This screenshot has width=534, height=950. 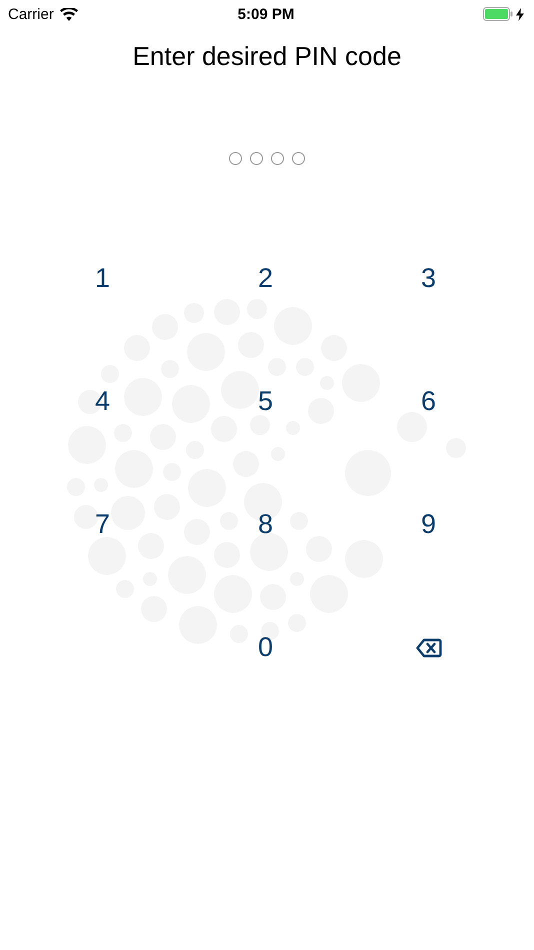 I want to click on digit-key: 2, so click(x=266, y=278).